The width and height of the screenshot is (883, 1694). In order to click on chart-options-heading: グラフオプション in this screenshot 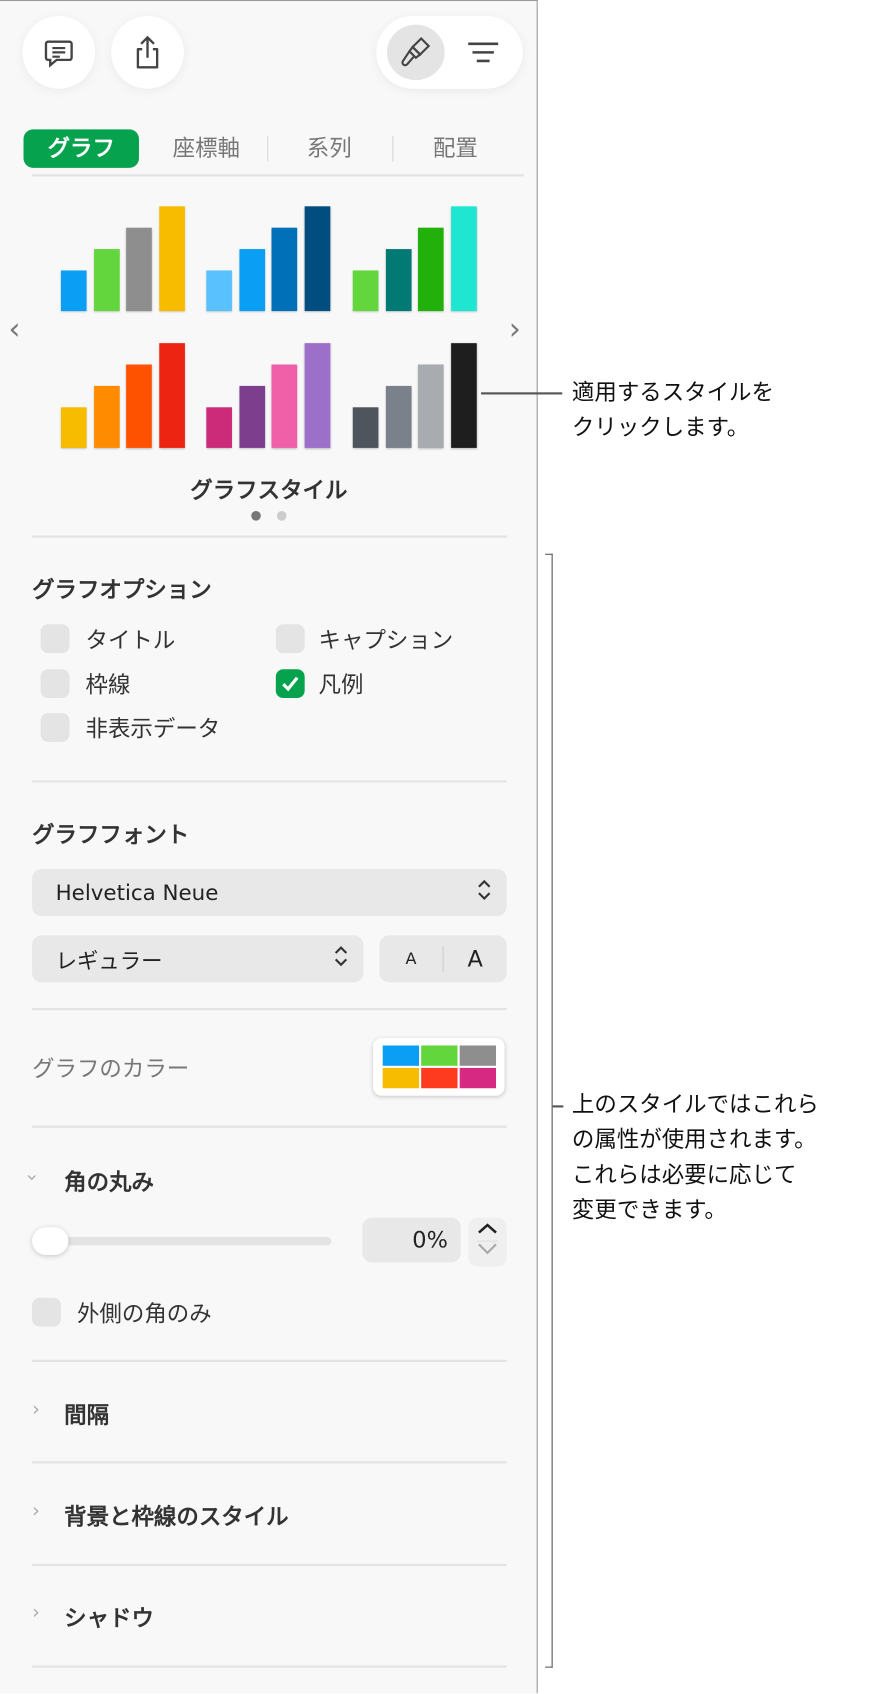, I will do `click(122, 590)`.